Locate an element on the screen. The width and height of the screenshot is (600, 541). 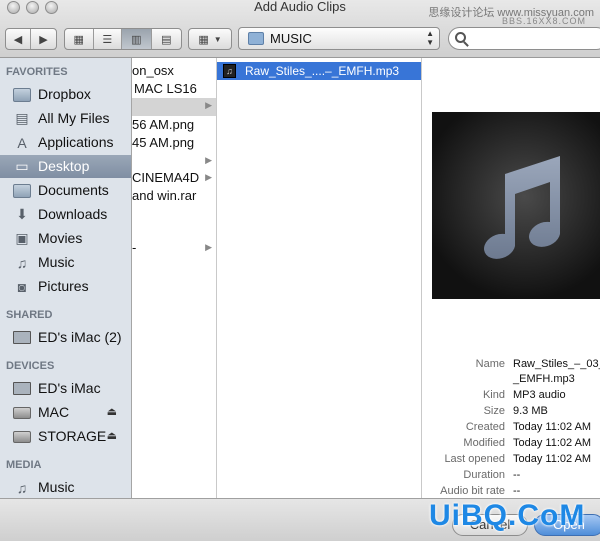
sidebar-item-label: ED's iMac is located at coordinates (69, 388).